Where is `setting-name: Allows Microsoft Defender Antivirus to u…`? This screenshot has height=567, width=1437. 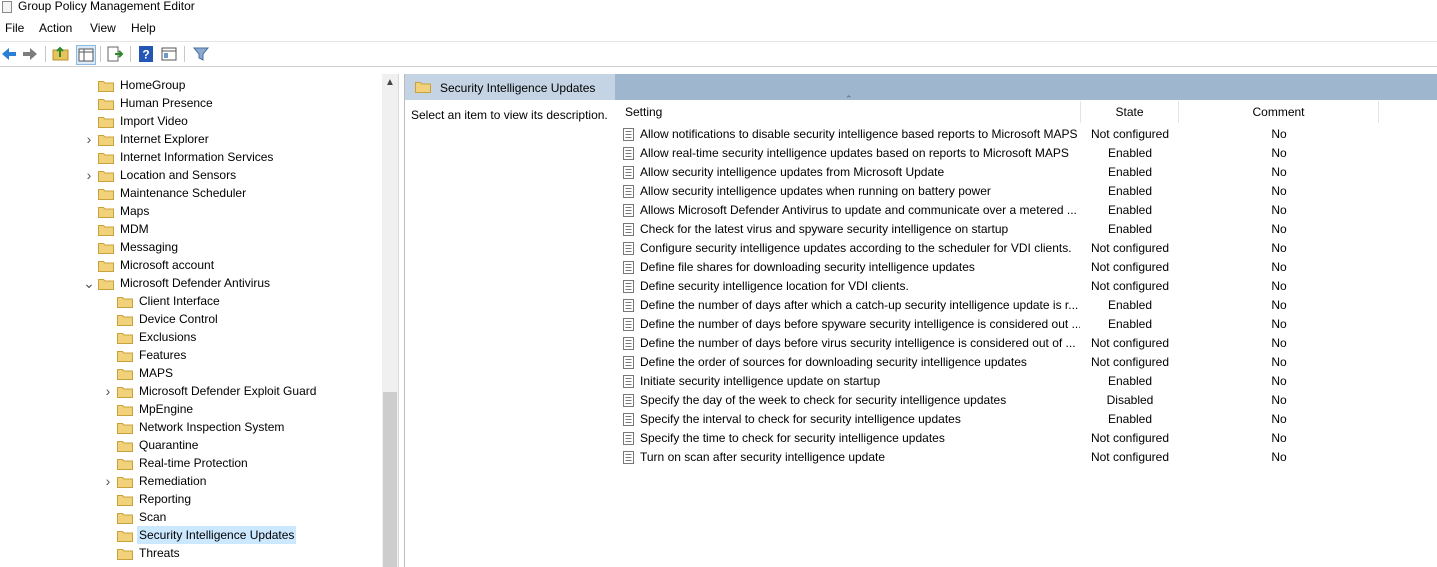 setting-name: Allows Microsoft Defender Antivirus to u… is located at coordinates (858, 210).